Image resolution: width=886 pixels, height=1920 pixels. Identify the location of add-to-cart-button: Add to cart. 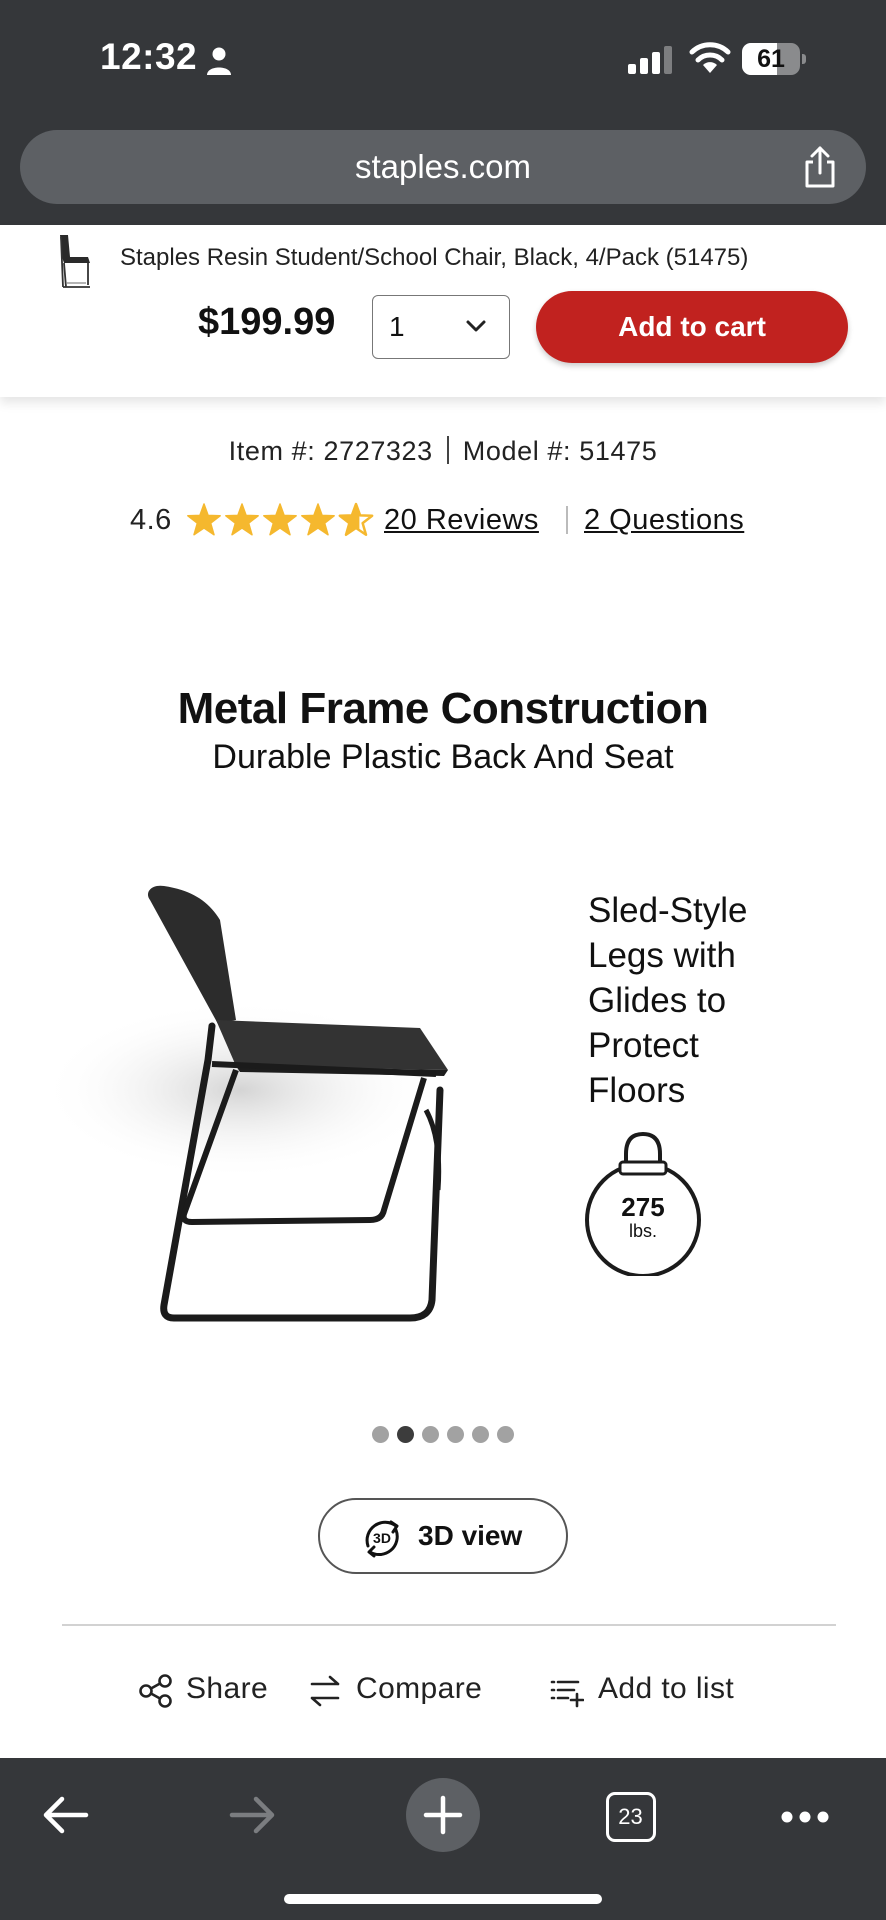
(692, 327).